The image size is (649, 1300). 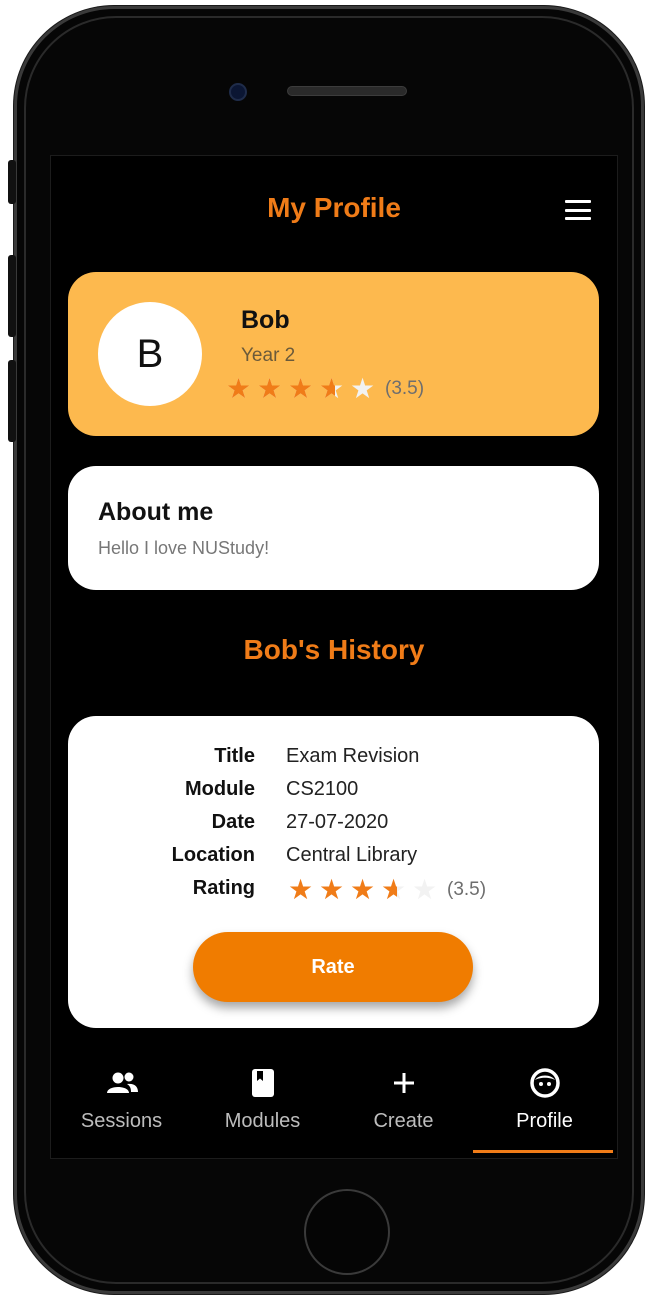 What do you see at coordinates (578, 210) in the screenshot?
I see `hamburger-menu-icon` at bounding box center [578, 210].